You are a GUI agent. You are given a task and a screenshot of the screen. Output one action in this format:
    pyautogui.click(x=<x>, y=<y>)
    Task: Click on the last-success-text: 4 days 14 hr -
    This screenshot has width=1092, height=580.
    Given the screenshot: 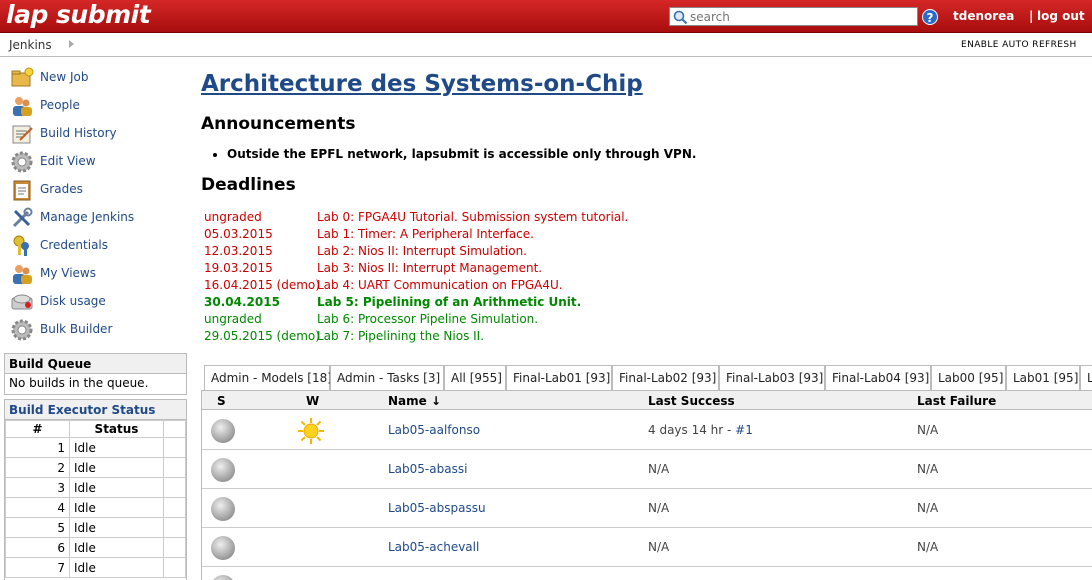 What is the action you would take?
    pyautogui.click(x=692, y=430)
    